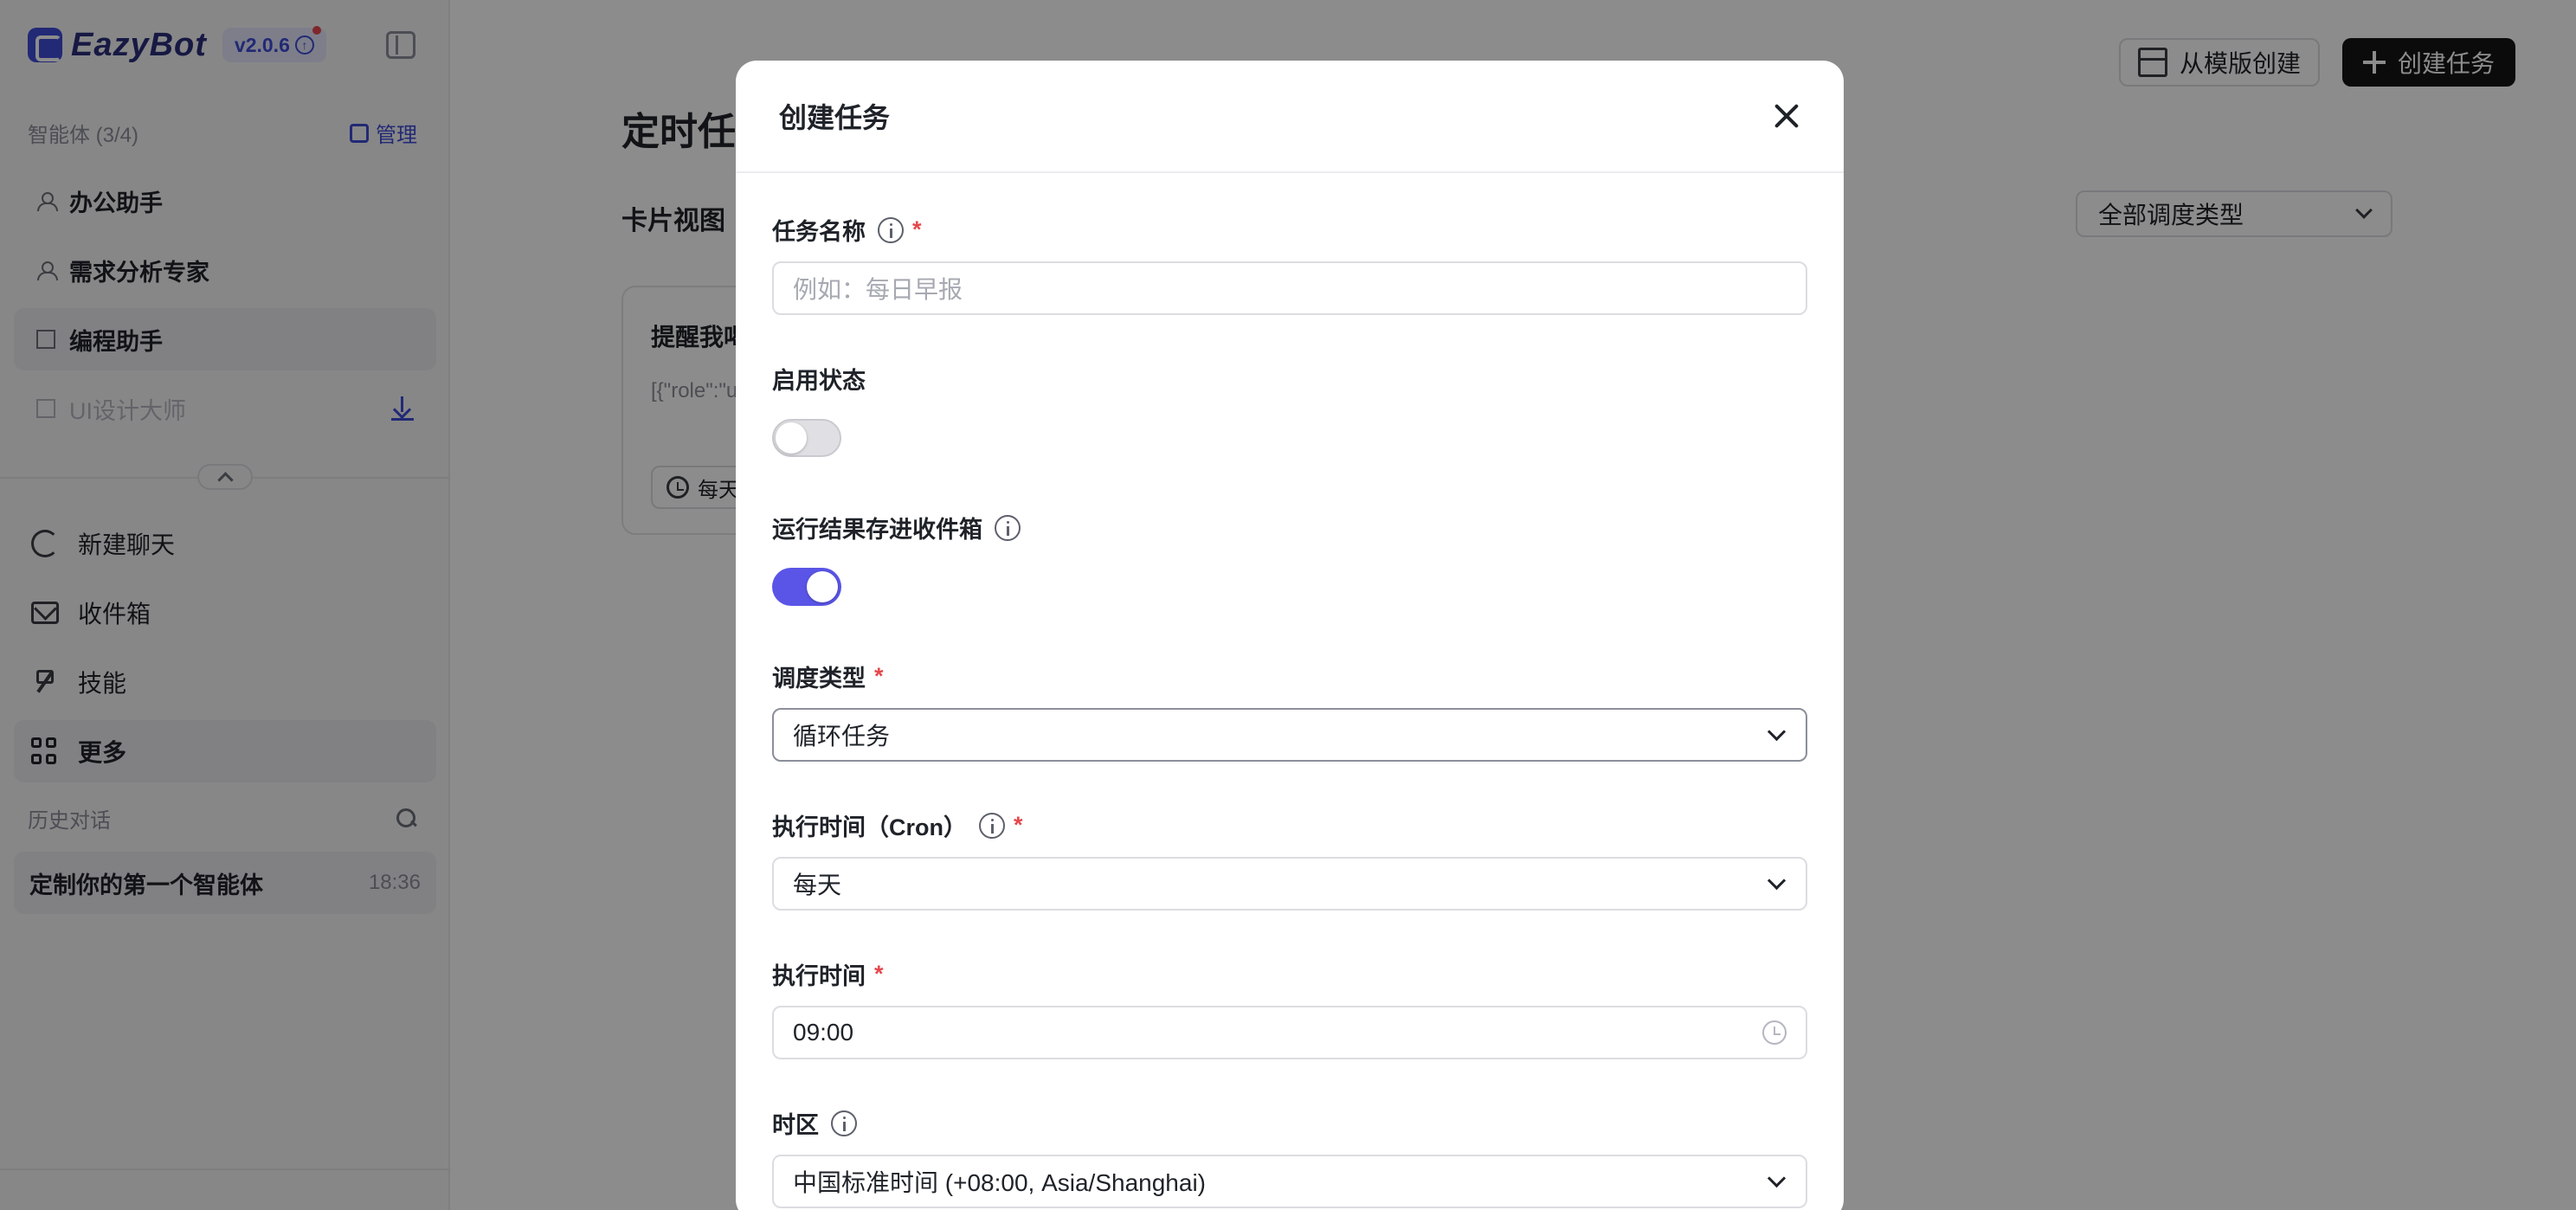  Describe the element at coordinates (1289, 884) in the screenshot. I see `cron-select: 每天` at that location.